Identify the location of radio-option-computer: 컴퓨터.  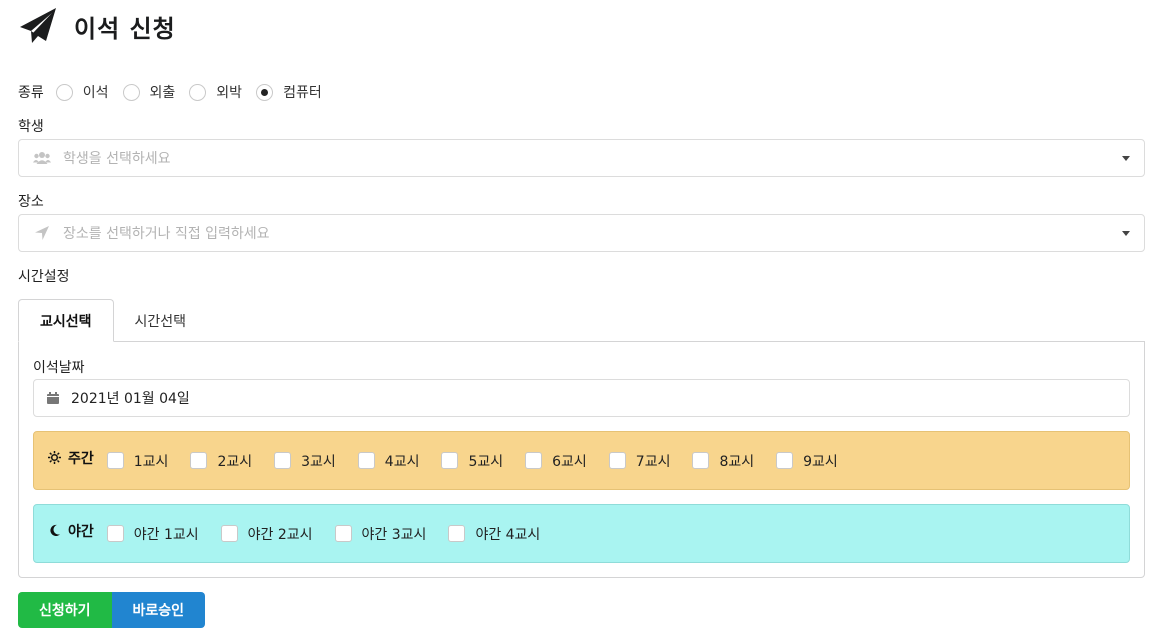
(289, 92).